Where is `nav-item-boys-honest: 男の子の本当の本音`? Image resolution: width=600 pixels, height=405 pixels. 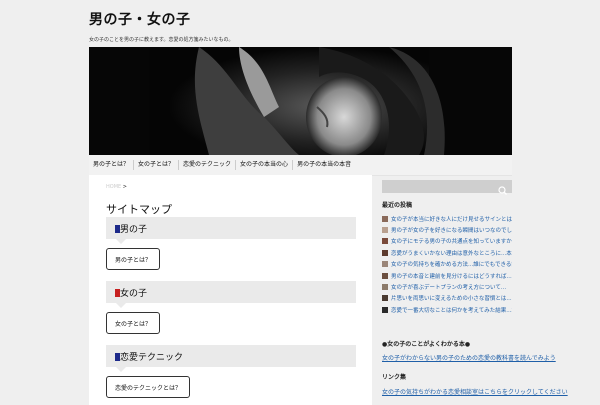
nav-item-boys-honest: 男の子の本当の本音 is located at coordinates (324, 165).